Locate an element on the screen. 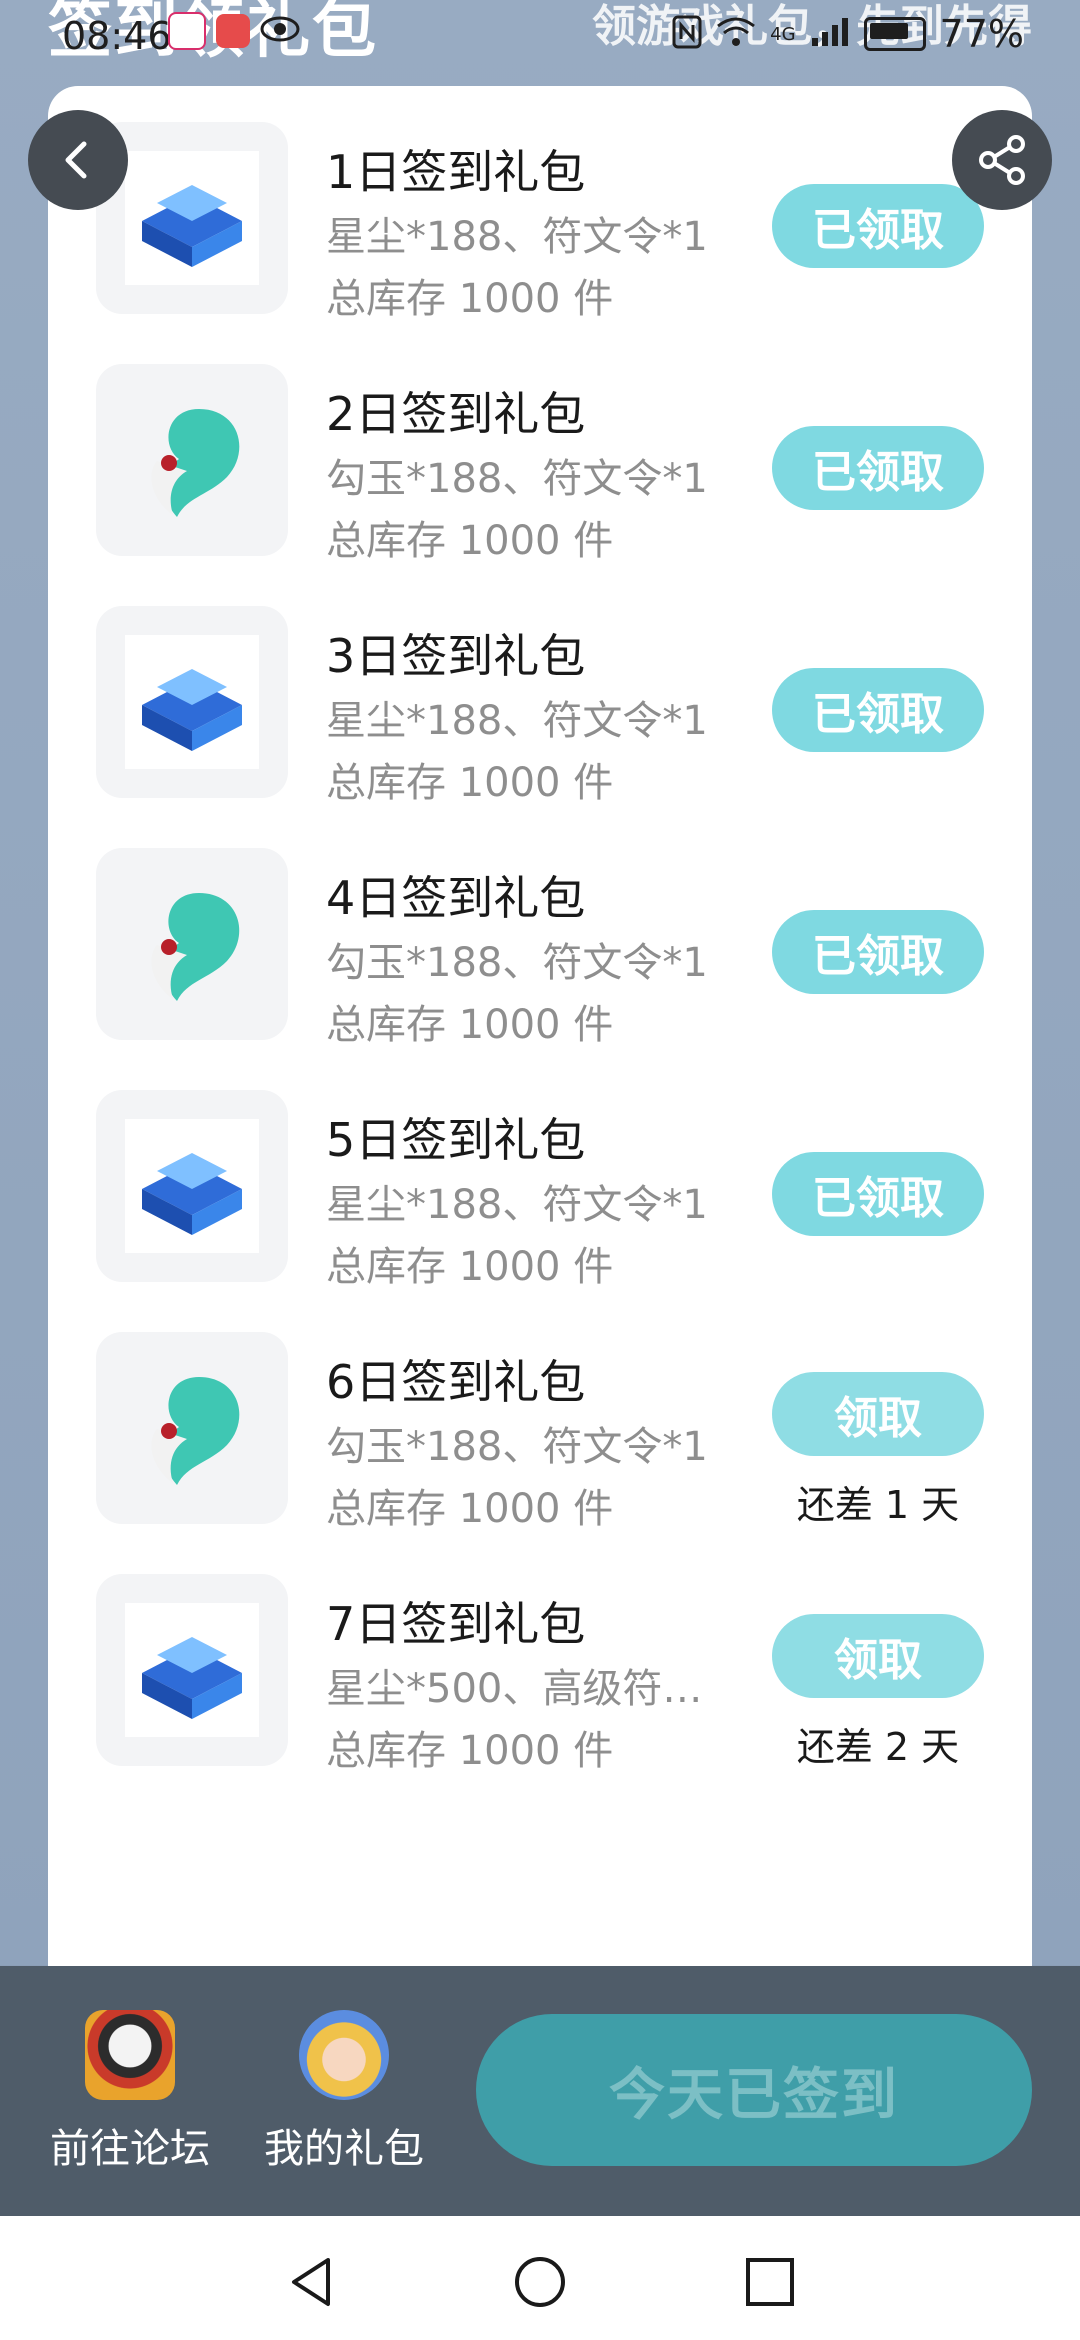 The height and width of the screenshot is (2340, 1080). gift-name: 5日签到礼包 is located at coordinates (456, 1140).